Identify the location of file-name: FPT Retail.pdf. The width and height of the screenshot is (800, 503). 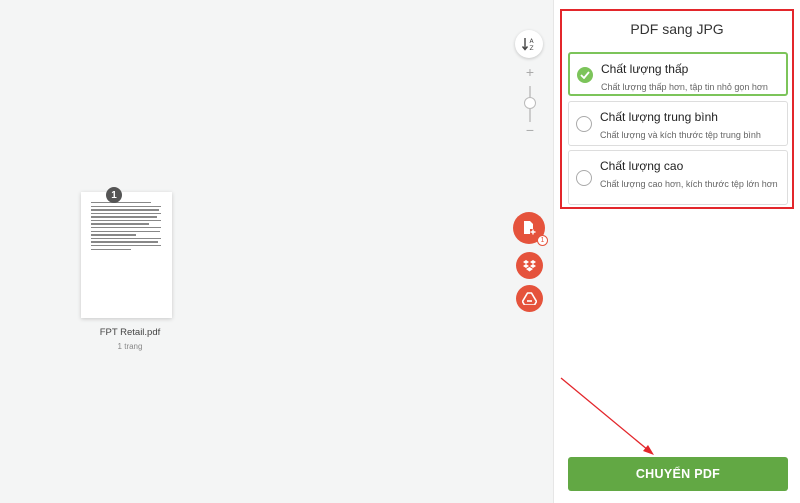
(130, 332).